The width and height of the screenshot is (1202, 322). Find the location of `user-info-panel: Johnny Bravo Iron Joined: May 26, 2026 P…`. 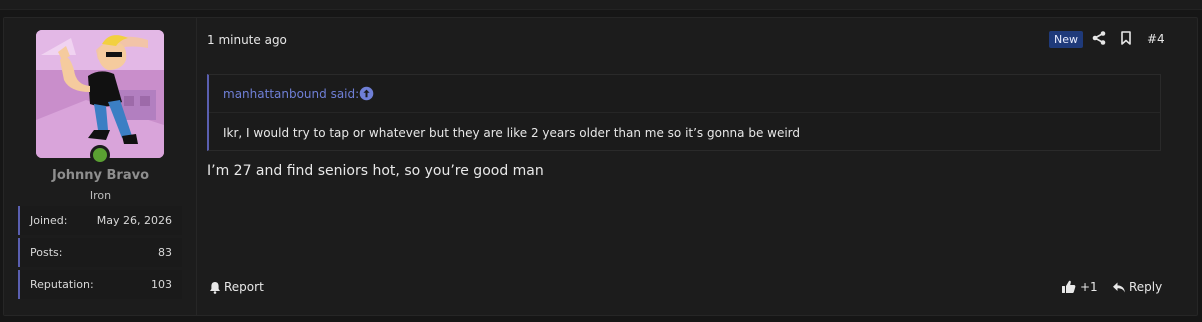

user-info-panel: Johnny Bravo Iron Joined: May 26, 2026 P… is located at coordinates (100, 166).